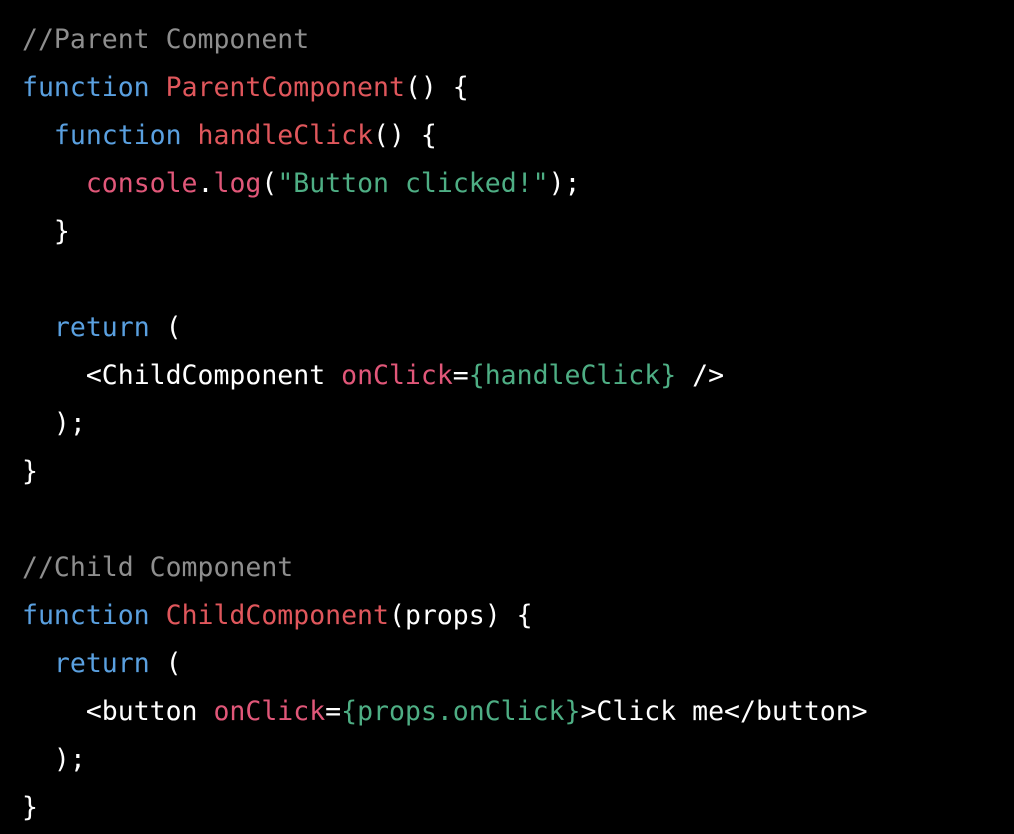  I want to click on code-line: function handleClick() {, so click(518, 136).